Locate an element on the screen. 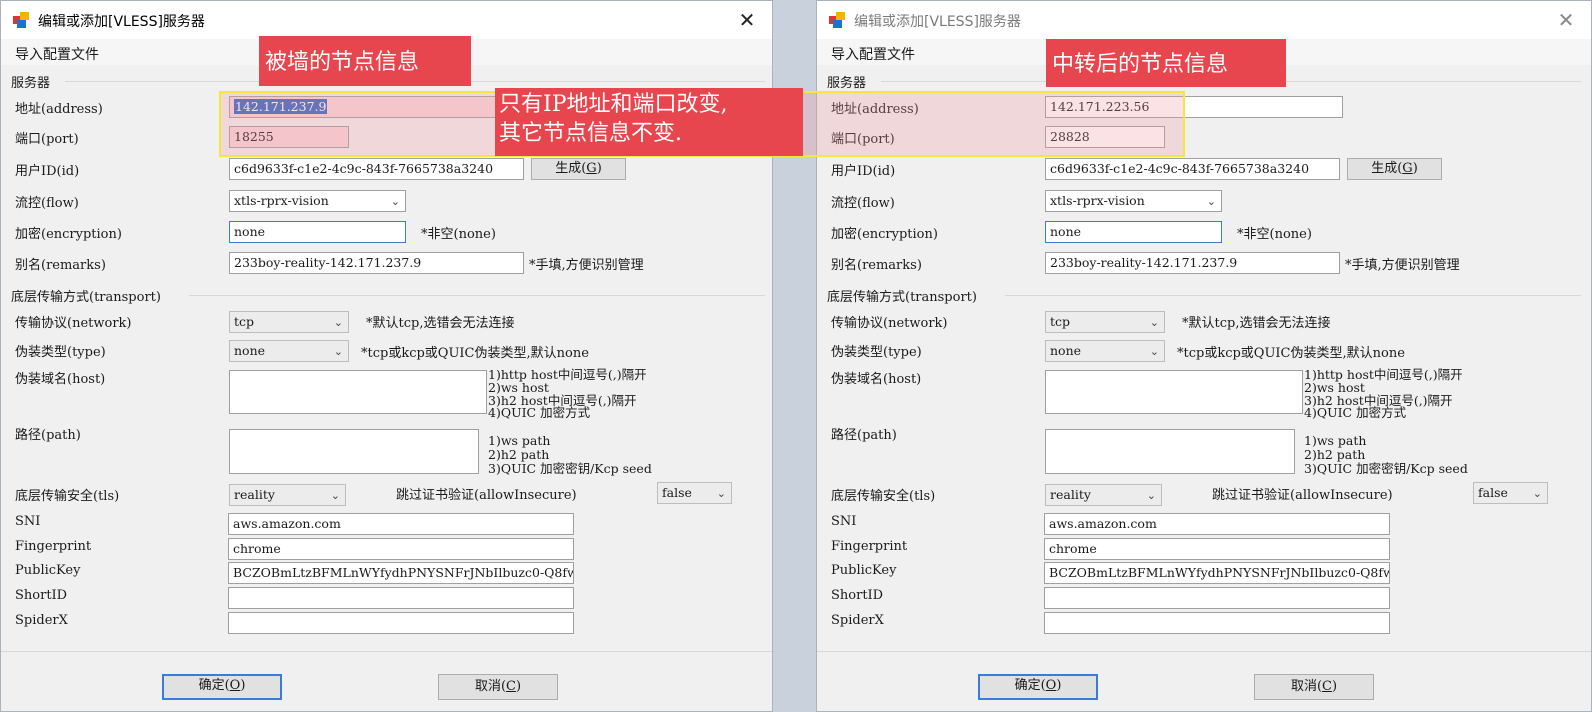 This screenshot has width=1592, height=712. address-label: 地址(address) is located at coordinates (59, 109).